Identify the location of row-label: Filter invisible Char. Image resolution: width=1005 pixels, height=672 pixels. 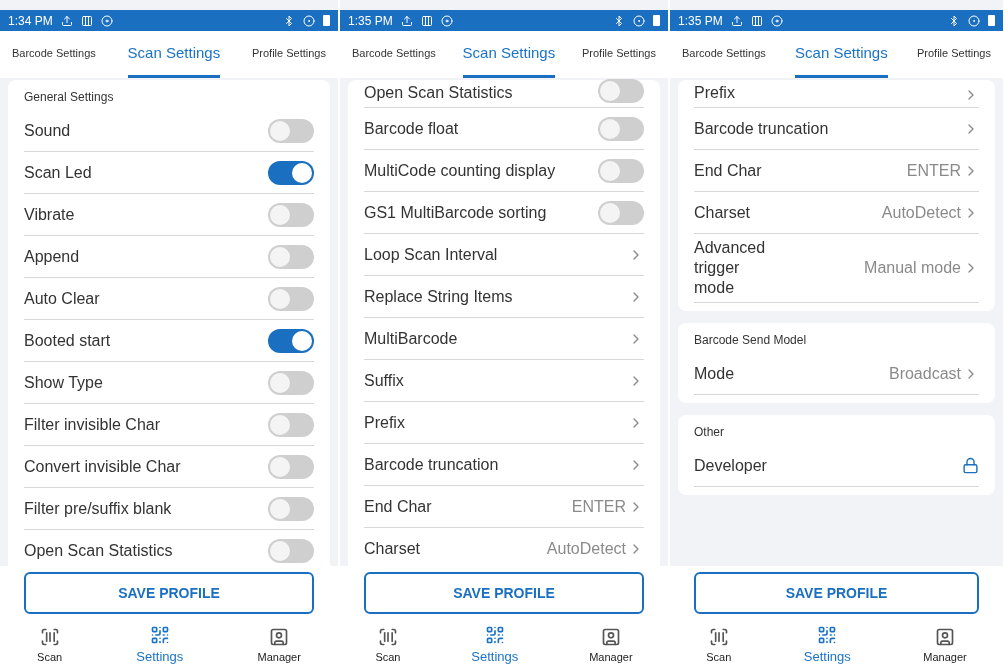
(92, 424).